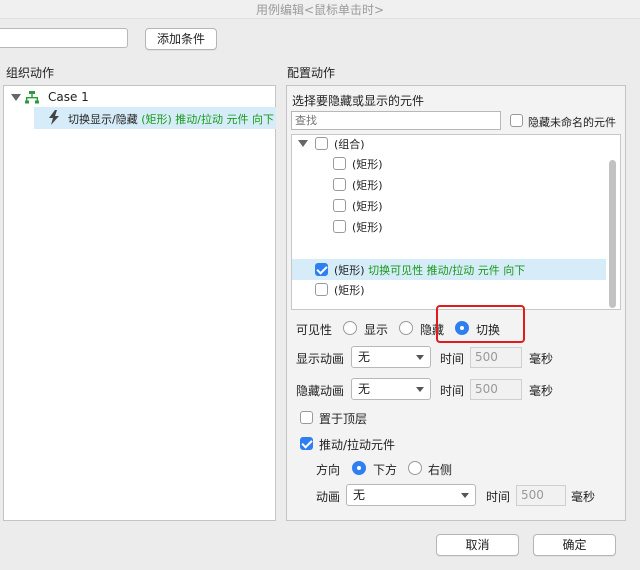 This screenshot has height=570, width=640. I want to click on rect3-checkbox, so click(339, 205).